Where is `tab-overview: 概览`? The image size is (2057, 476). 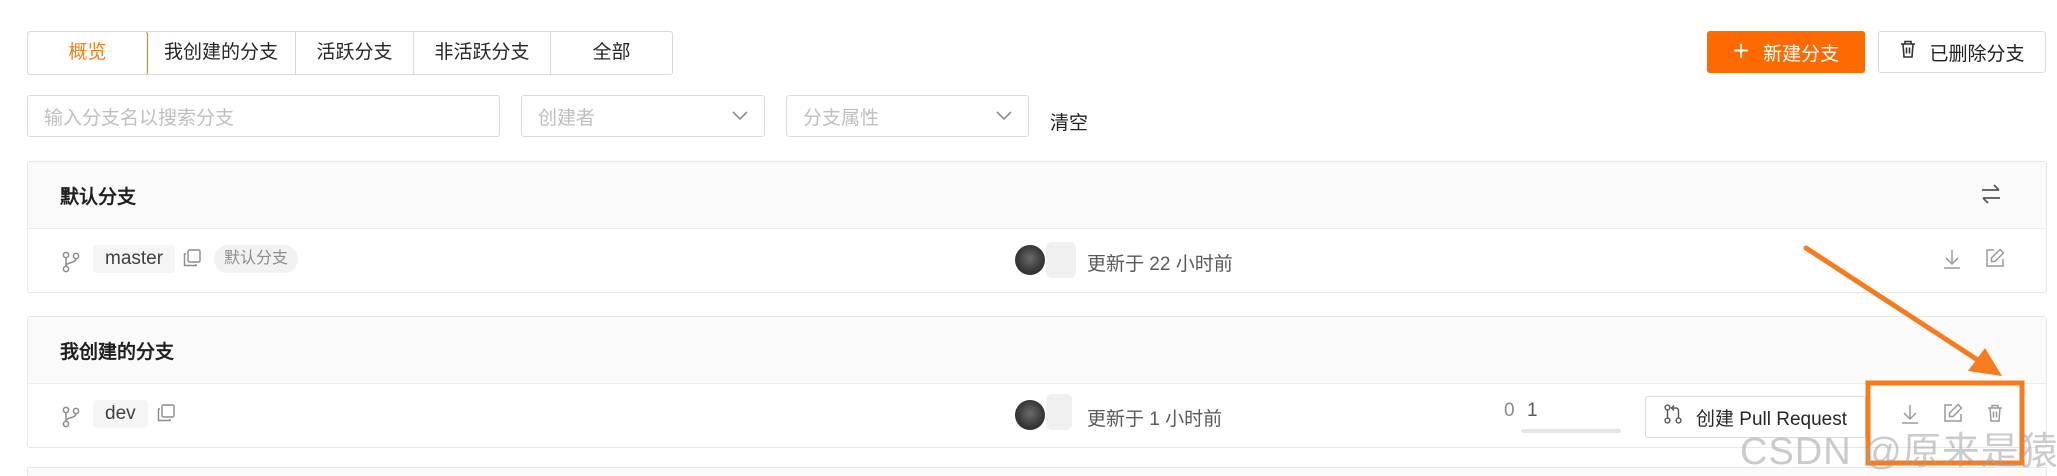
tab-overview: 概览 is located at coordinates (88, 53).